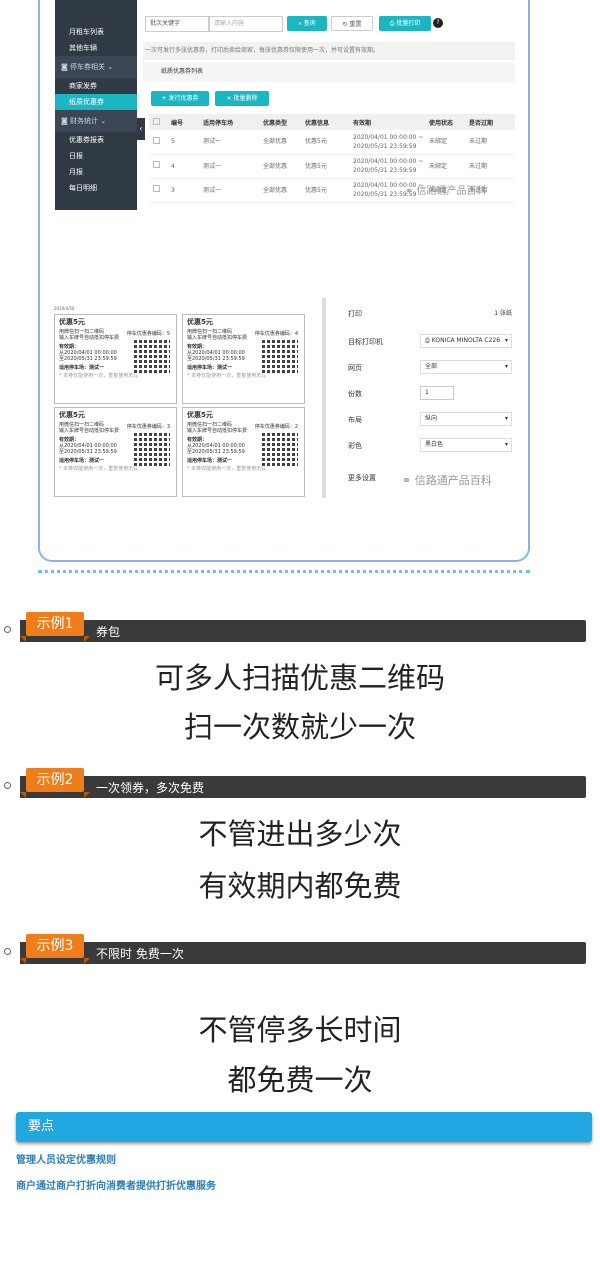 Image resolution: width=600 pixels, height=1273 pixels. Describe the element at coordinates (183, 142) in the screenshot. I see `cell-no: 5` at that location.